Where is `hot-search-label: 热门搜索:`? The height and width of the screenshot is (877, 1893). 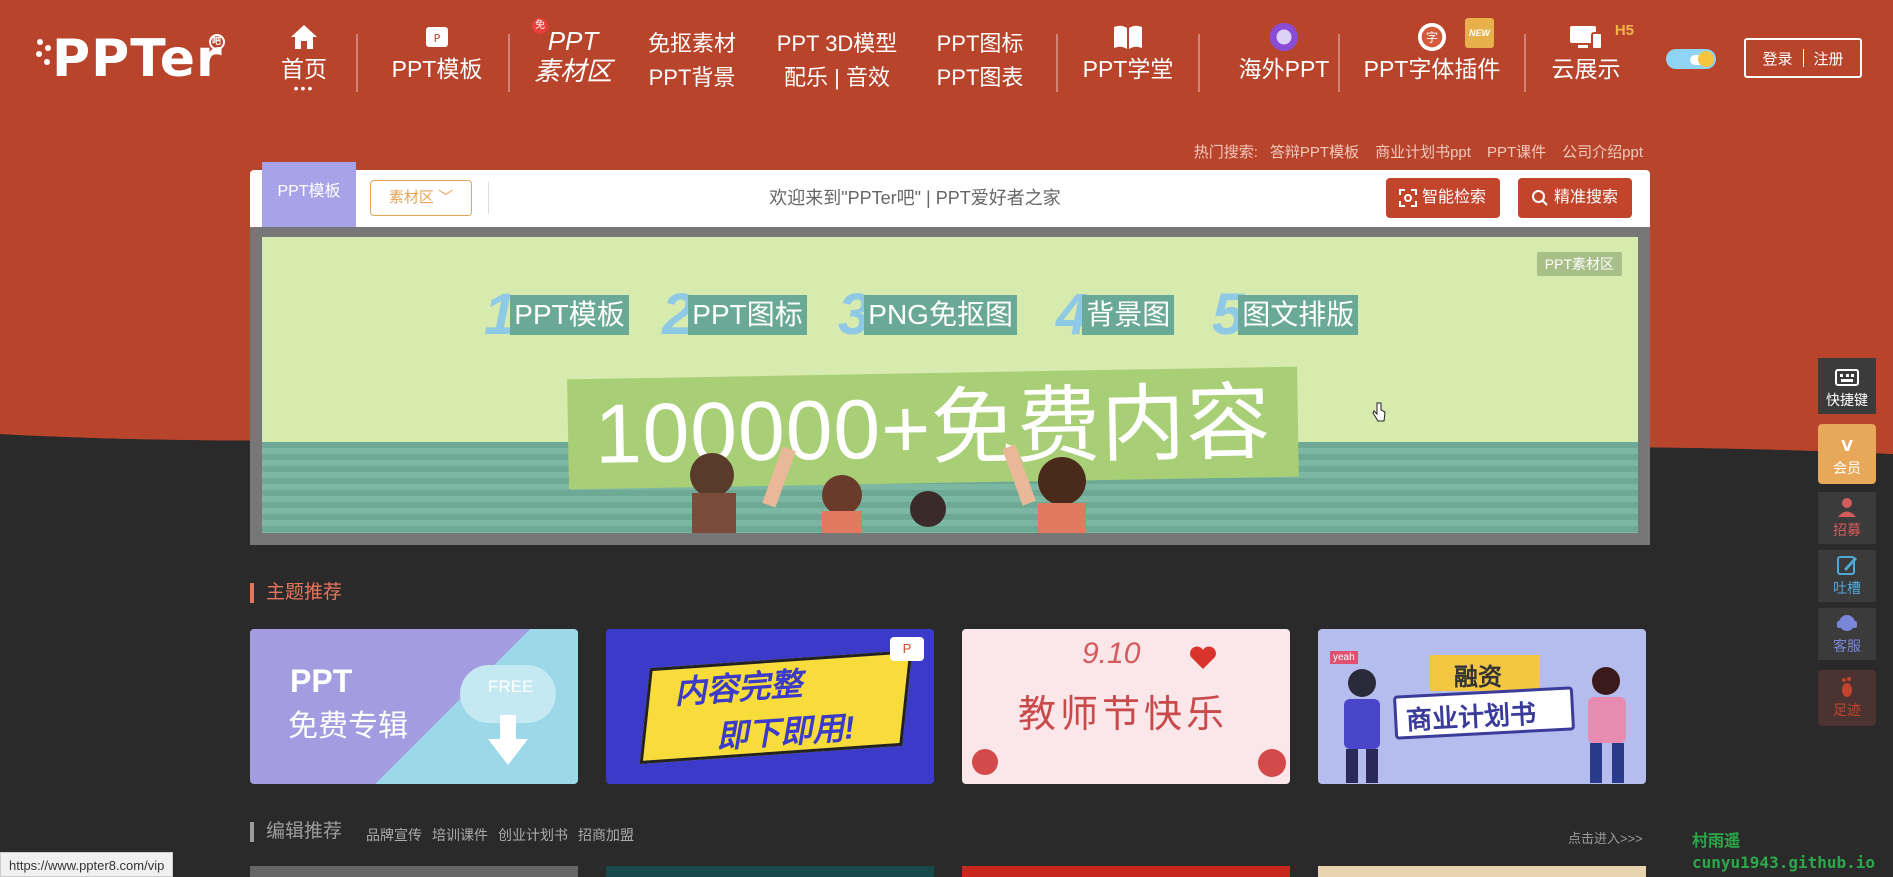
hot-search-label: 热门搜索: is located at coordinates (1225, 152).